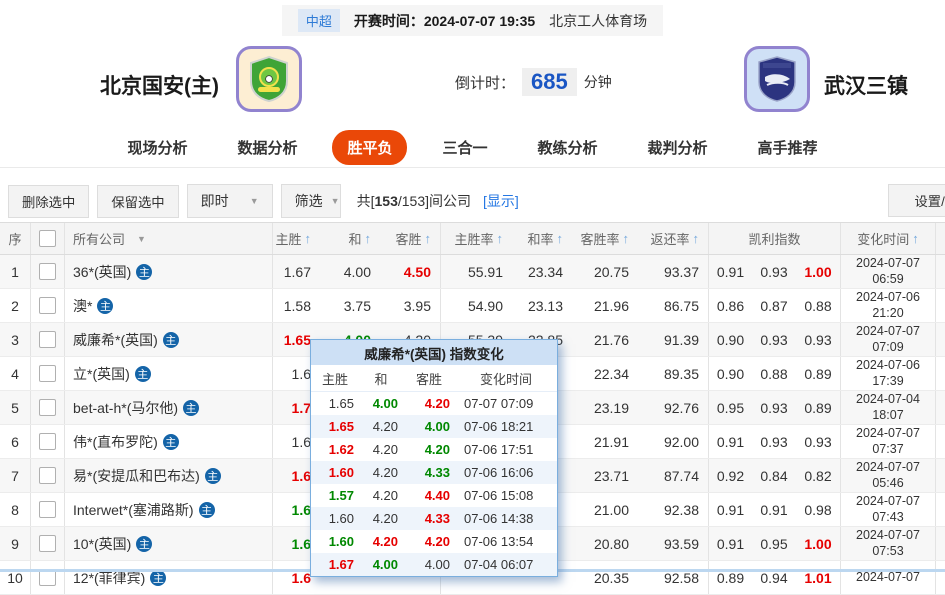  I want to click on lose-rate: 21.76, so click(611, 339).